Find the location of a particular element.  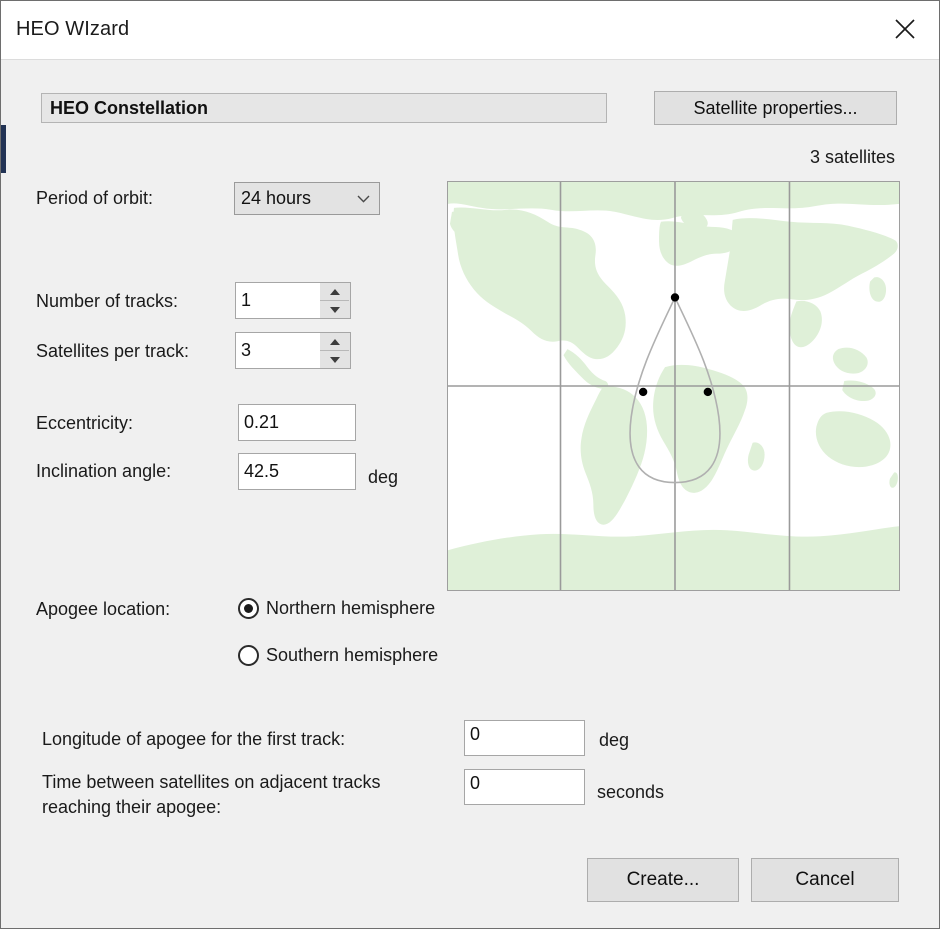

inclination-angle-input: 42.5 is located at coordinates (297, 471).